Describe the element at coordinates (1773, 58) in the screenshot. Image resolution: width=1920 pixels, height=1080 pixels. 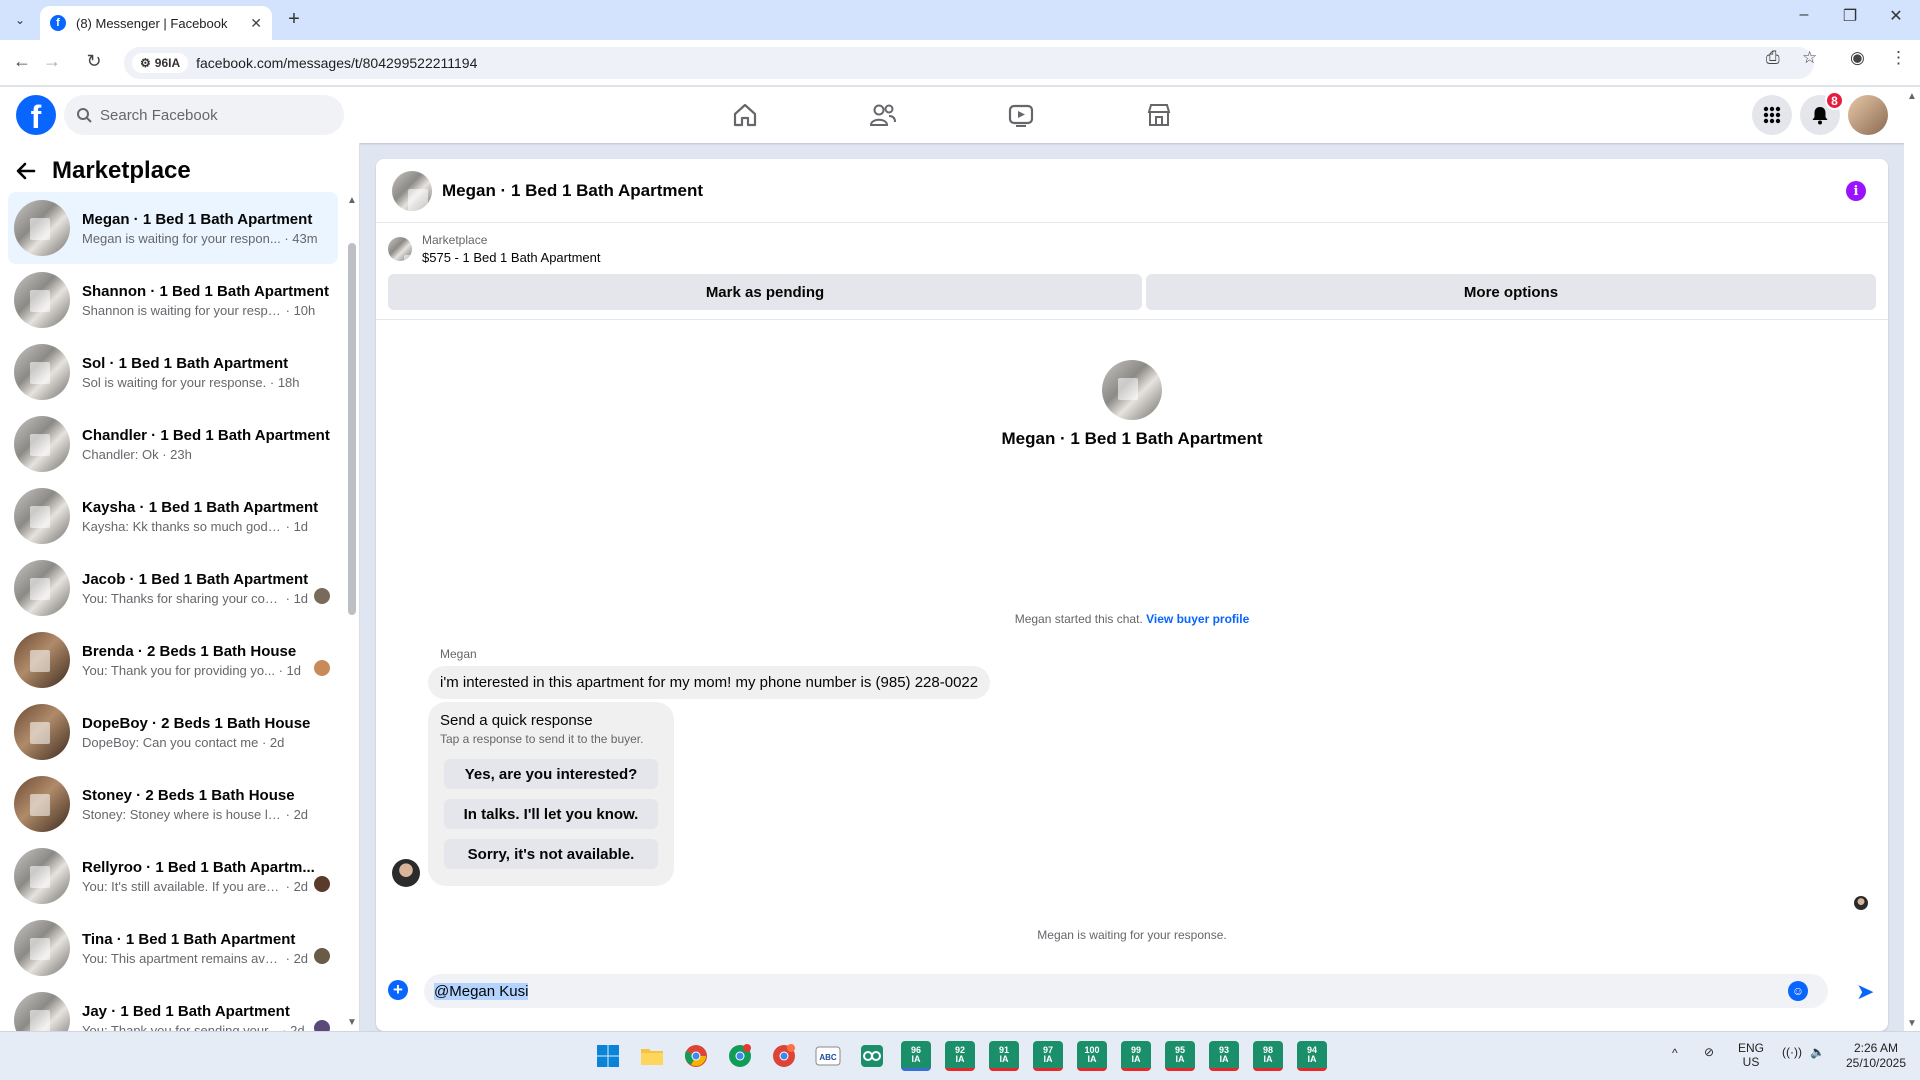
I see `install-app-icon: ⎙` at that location.